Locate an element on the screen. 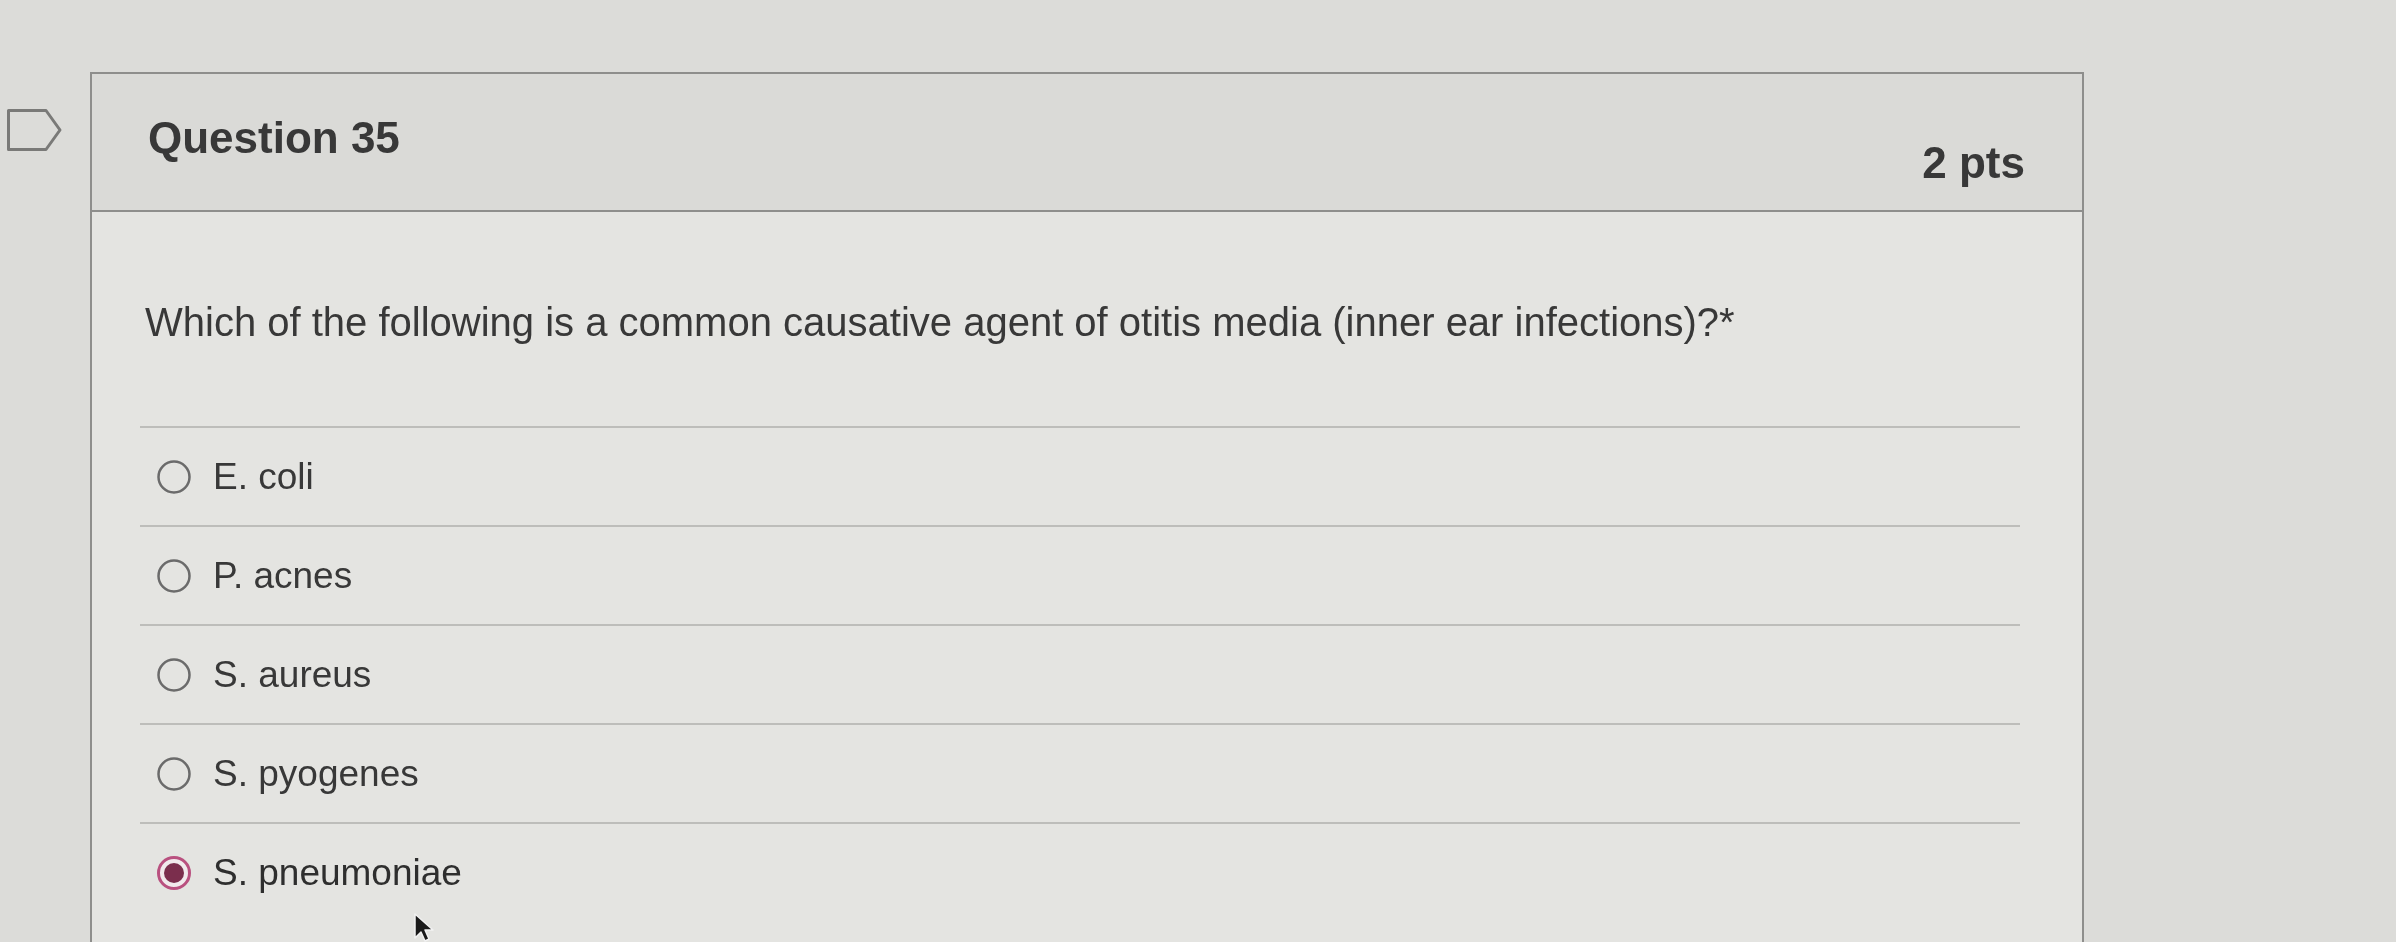  question-title: Question 35 is located at coordinates (274, 138).